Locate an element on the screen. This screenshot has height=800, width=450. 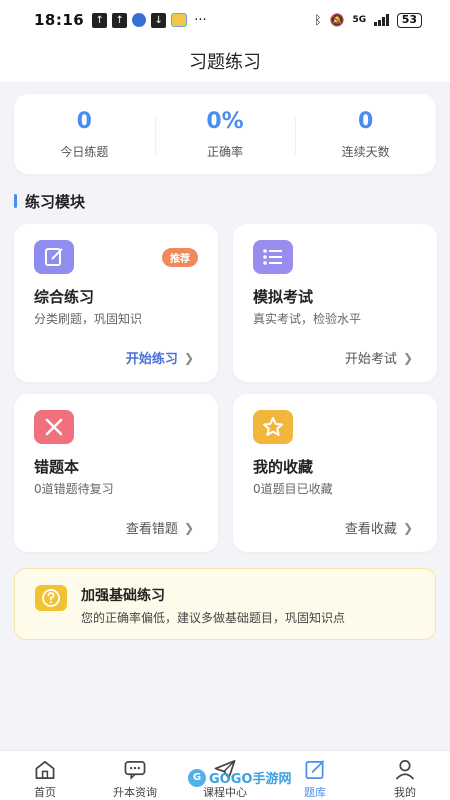
section-title-text: 练习模块 is located at coordinates (55, 201).